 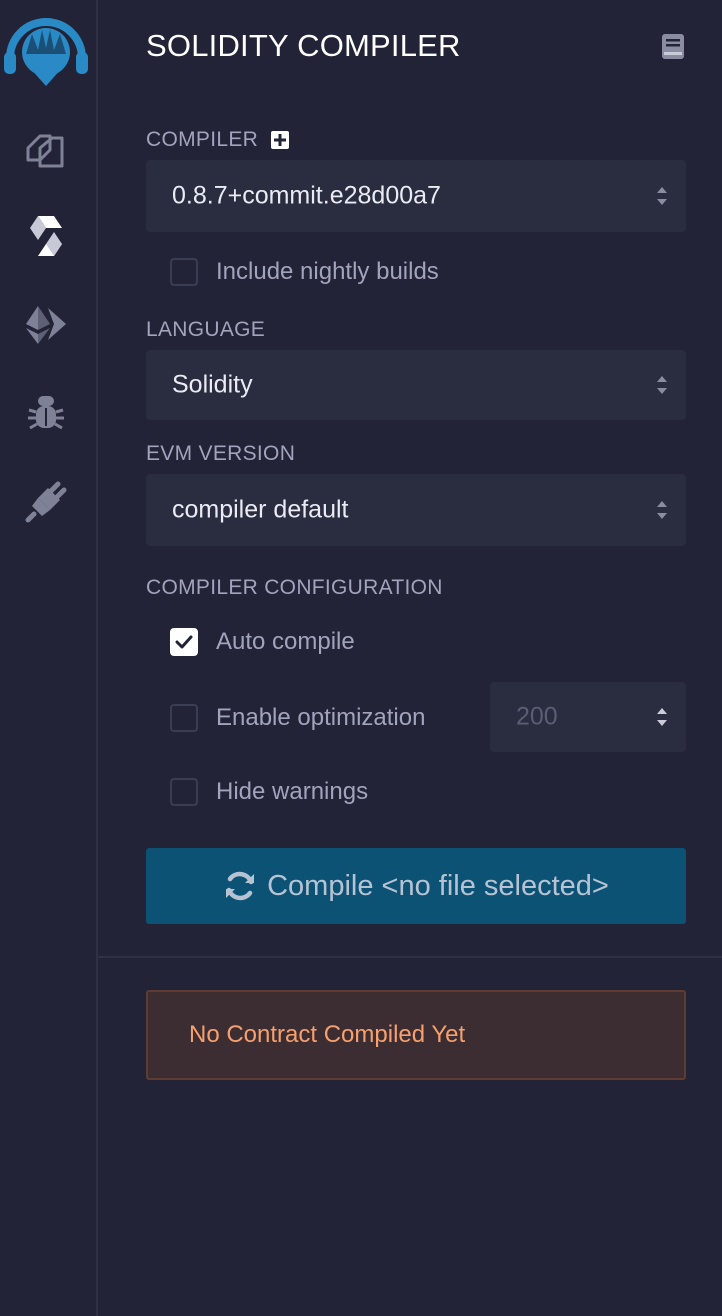 I want to click on compiler-version-value: 0.8.7+commit.e28d00a7, so click(x=306, y=195).